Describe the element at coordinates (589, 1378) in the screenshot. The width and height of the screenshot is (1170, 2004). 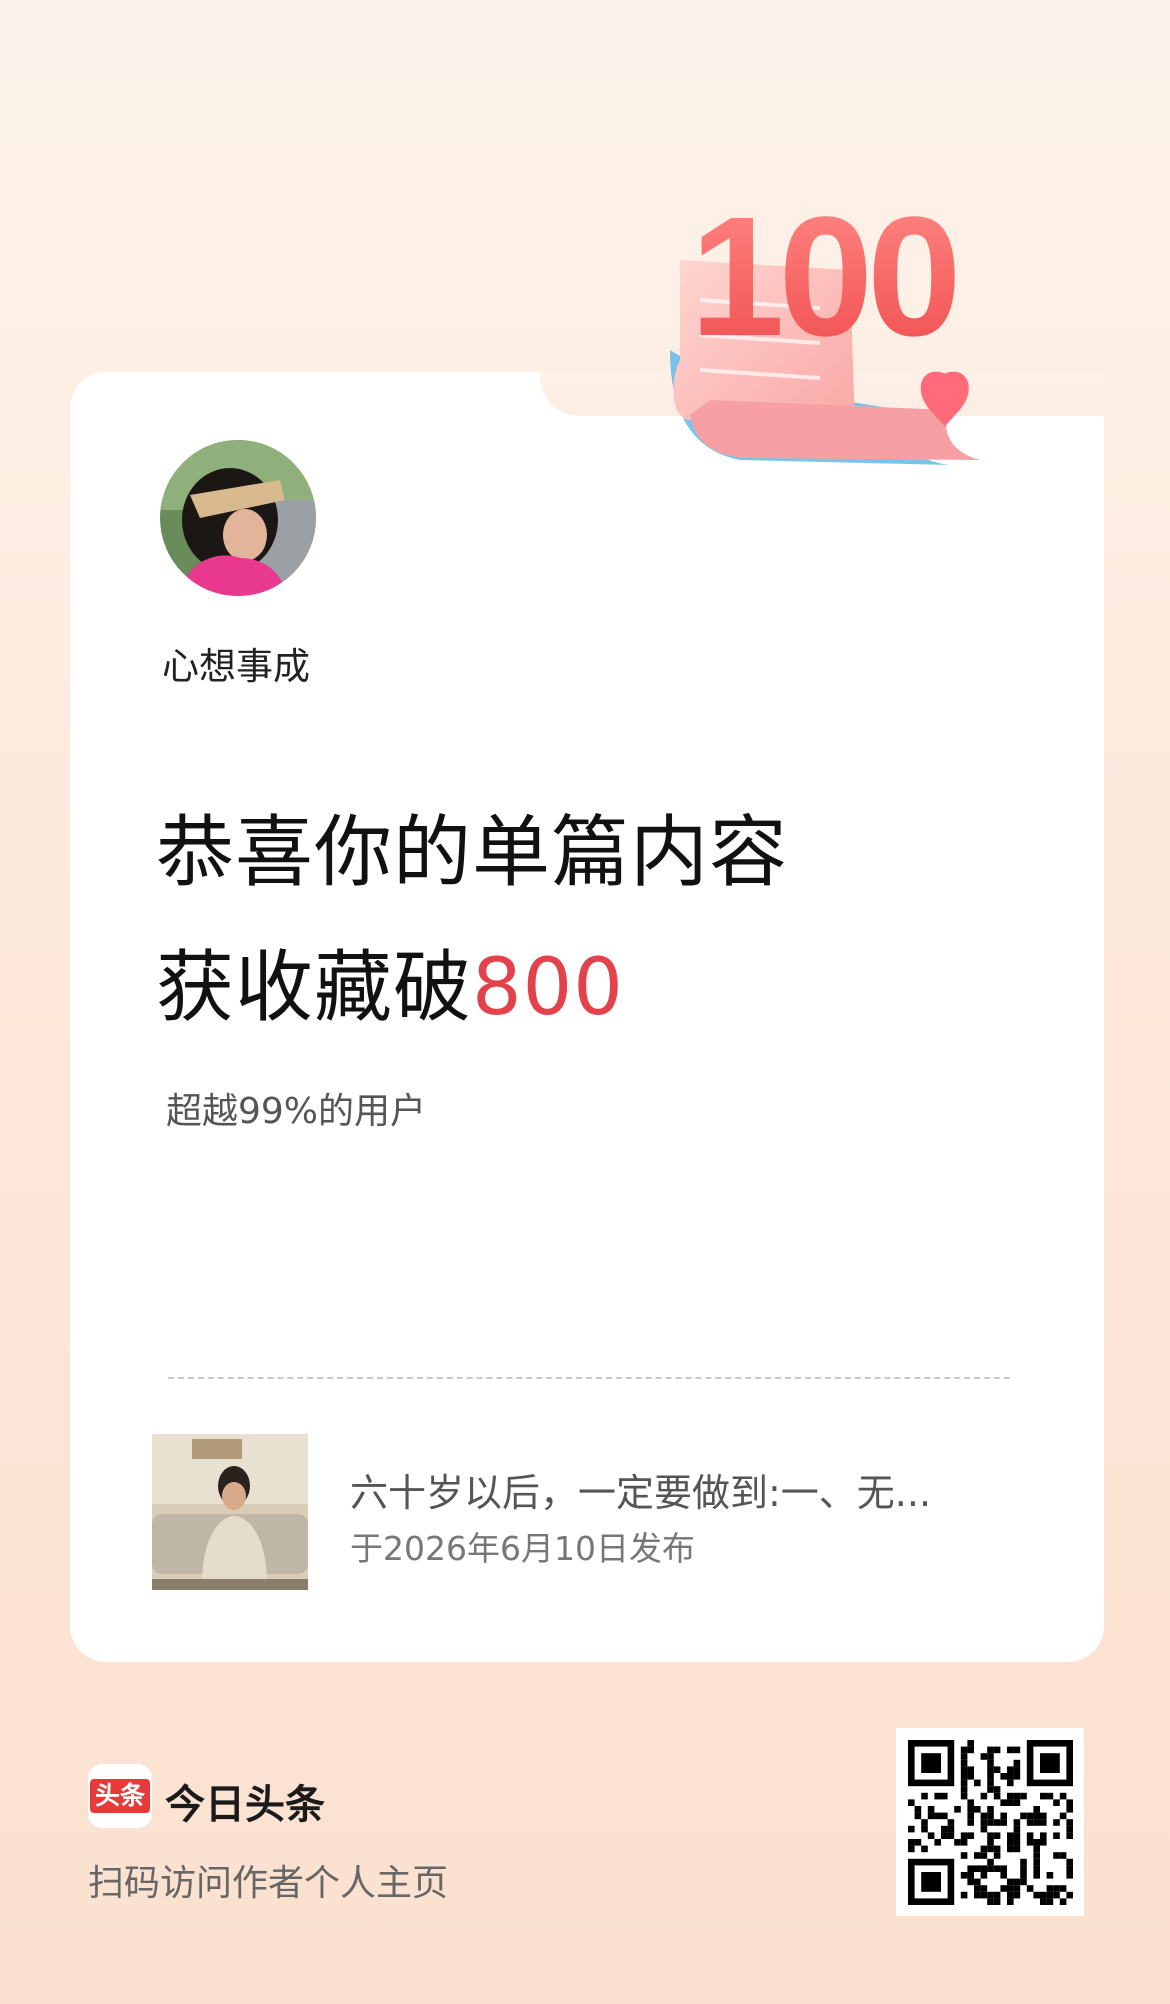
I see `dashed-divider` at that location.